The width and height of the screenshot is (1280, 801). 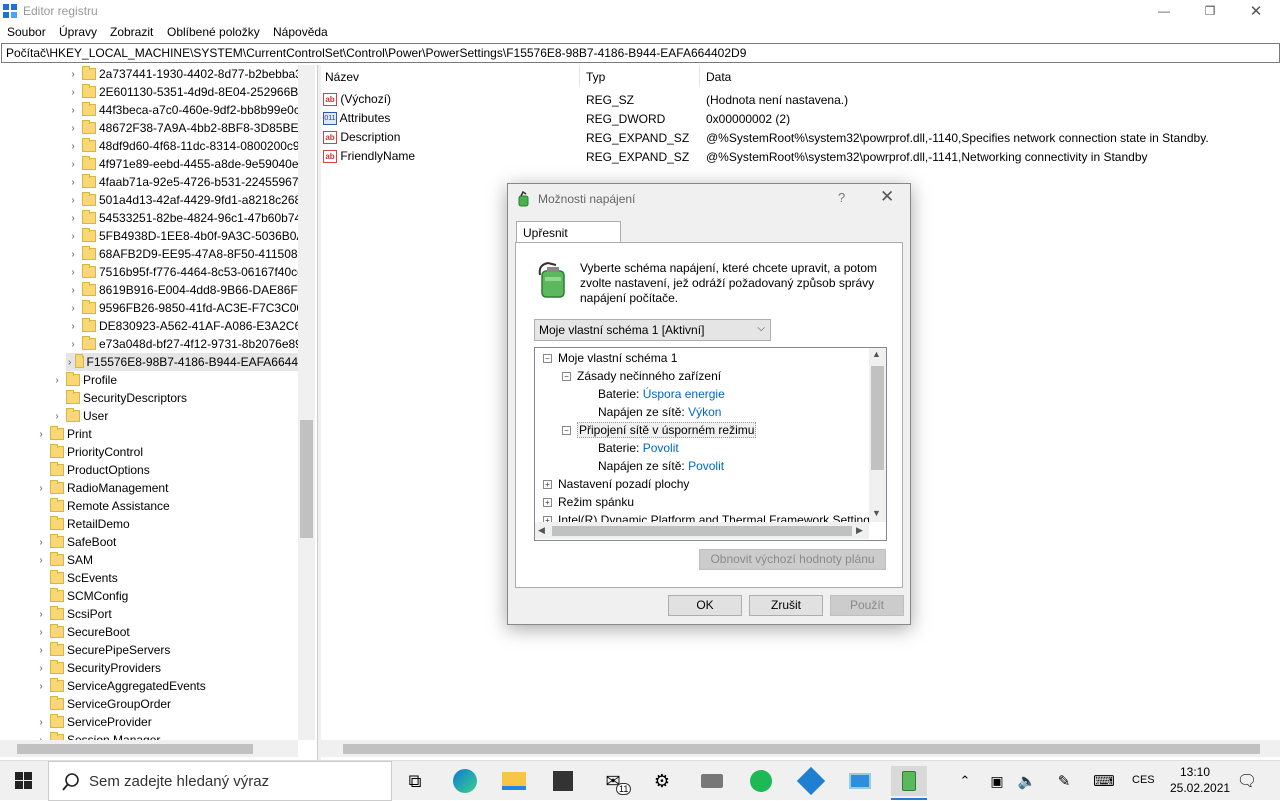 What do you see at coordinates (82, 632) in the screenshot?
I see `tree-node: › SecureBoot` at bounding box center [82, 632].